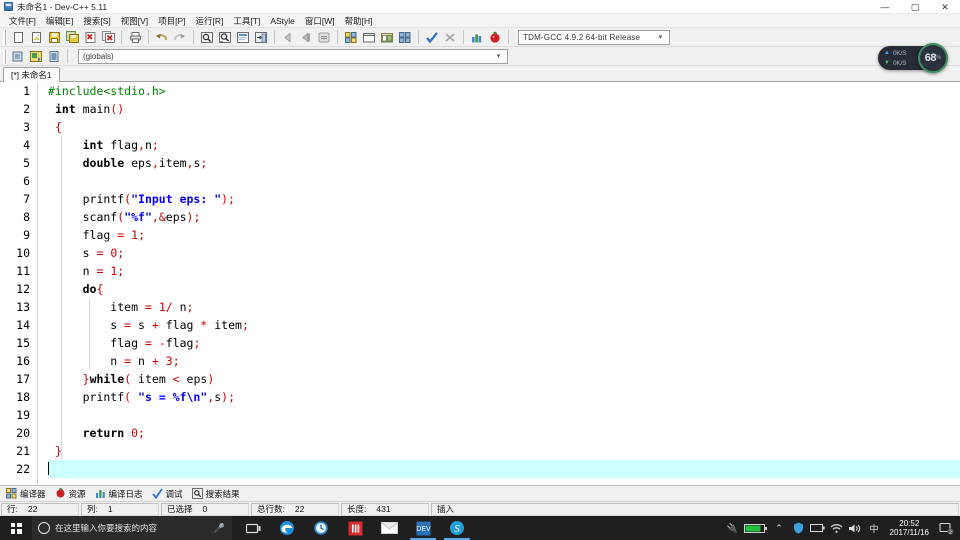 The width and height of the screenshot is (960, 540). What do you see at coordinates (594, 37) in the screenshot?
I see `compiler-select: TDM-GCC 4.9.2 64-bit Release ▾` at bounding box center [594, 37].